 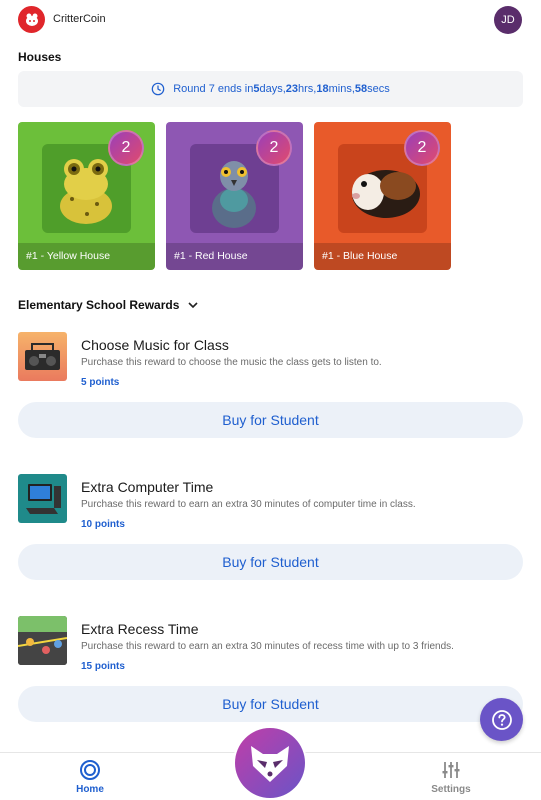 I want to click on avatar: JD, so click(x=508, y=20).